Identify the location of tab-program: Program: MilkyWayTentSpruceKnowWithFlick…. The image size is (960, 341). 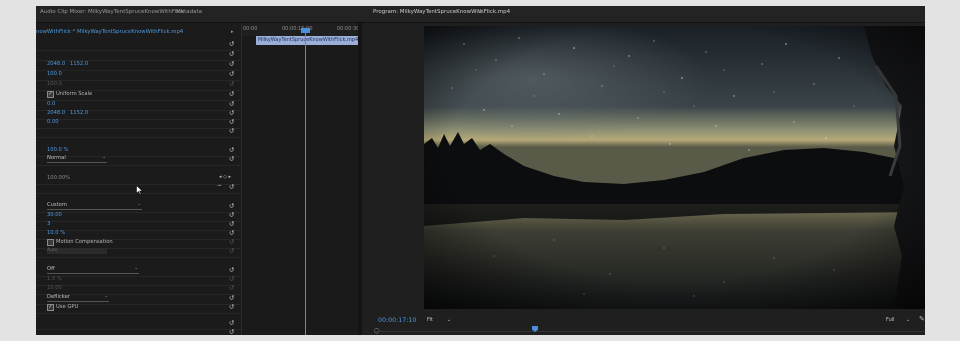
(441, 12).